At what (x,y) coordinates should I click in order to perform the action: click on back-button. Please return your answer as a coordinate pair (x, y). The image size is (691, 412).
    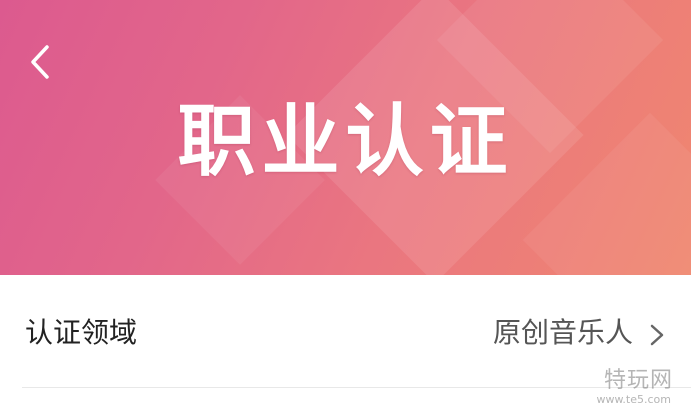
    Looking at the image, I should click on (40, 62).